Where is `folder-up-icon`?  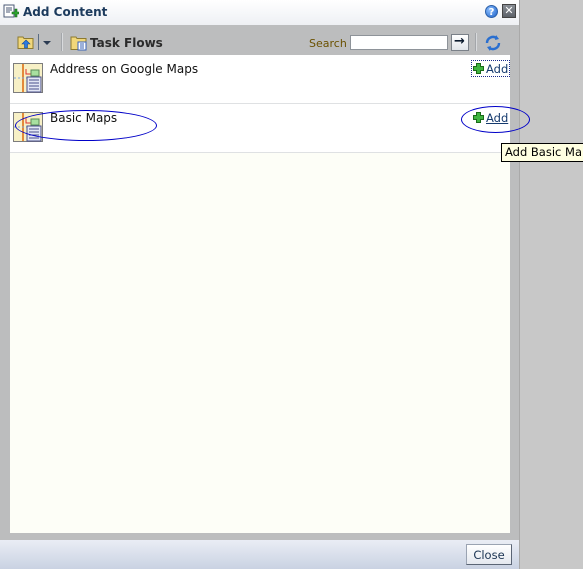
folder-up-icon is located at coordinates (26, 42).